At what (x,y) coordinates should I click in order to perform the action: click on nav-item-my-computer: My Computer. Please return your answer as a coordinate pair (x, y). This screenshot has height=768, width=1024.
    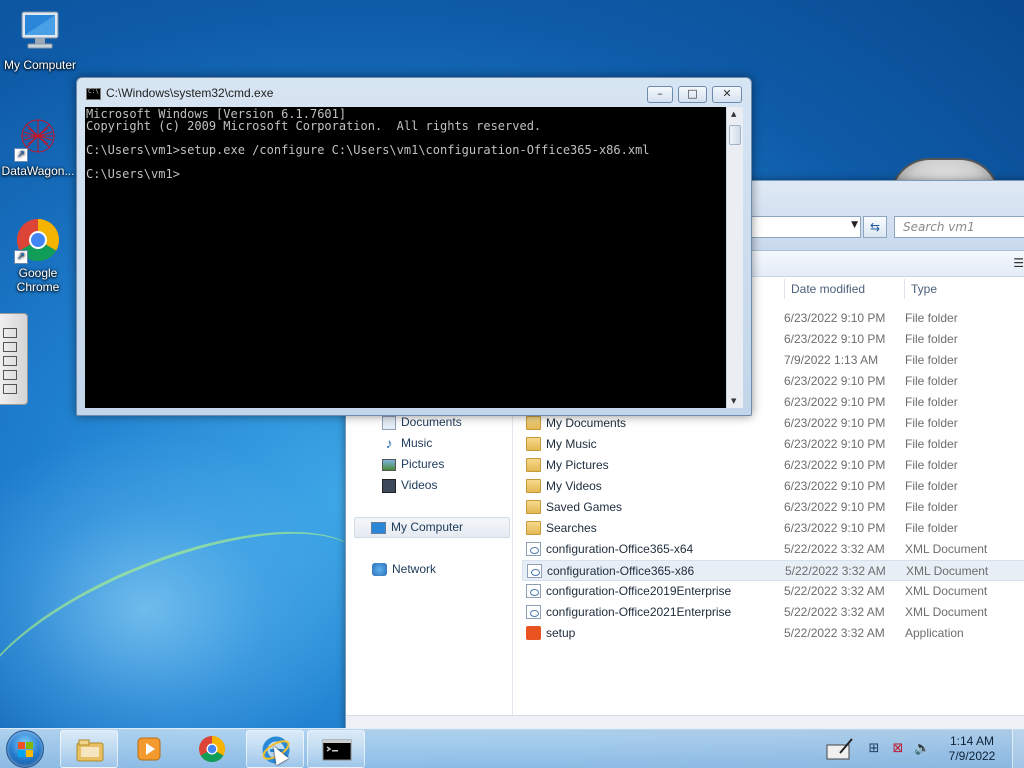
    Looking at the image, I should click on (432, 527).